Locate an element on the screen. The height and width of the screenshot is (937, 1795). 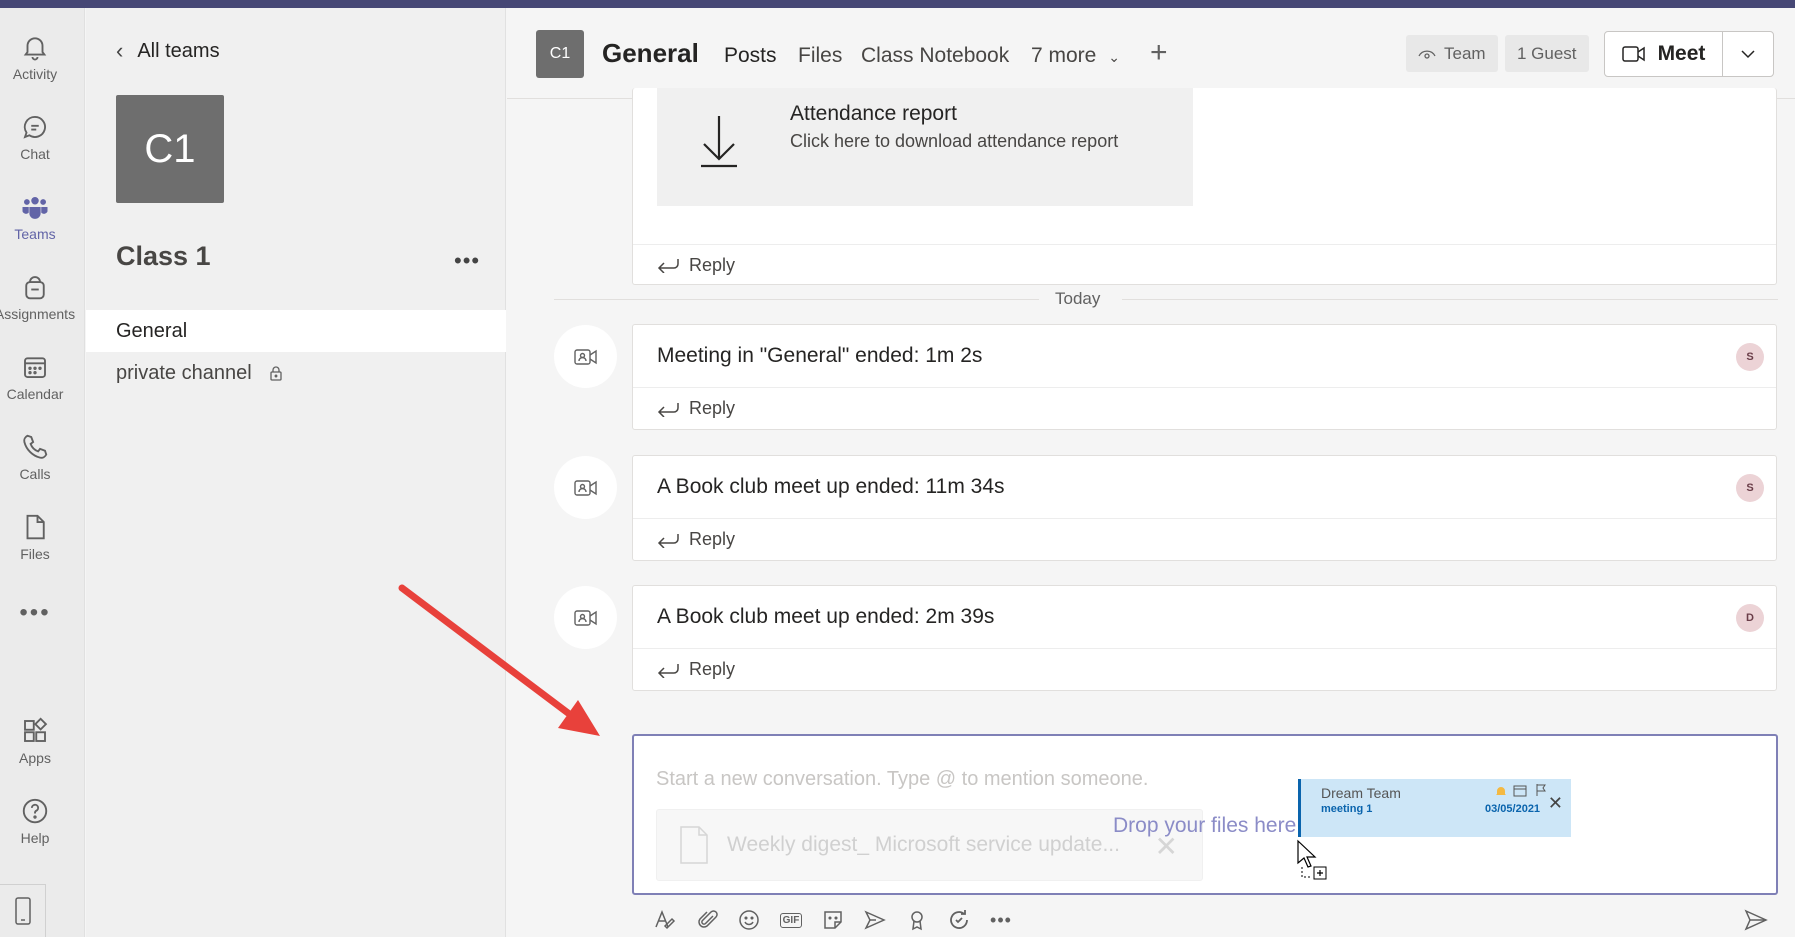
rail-label: Help is located at coordinates (35, 838).